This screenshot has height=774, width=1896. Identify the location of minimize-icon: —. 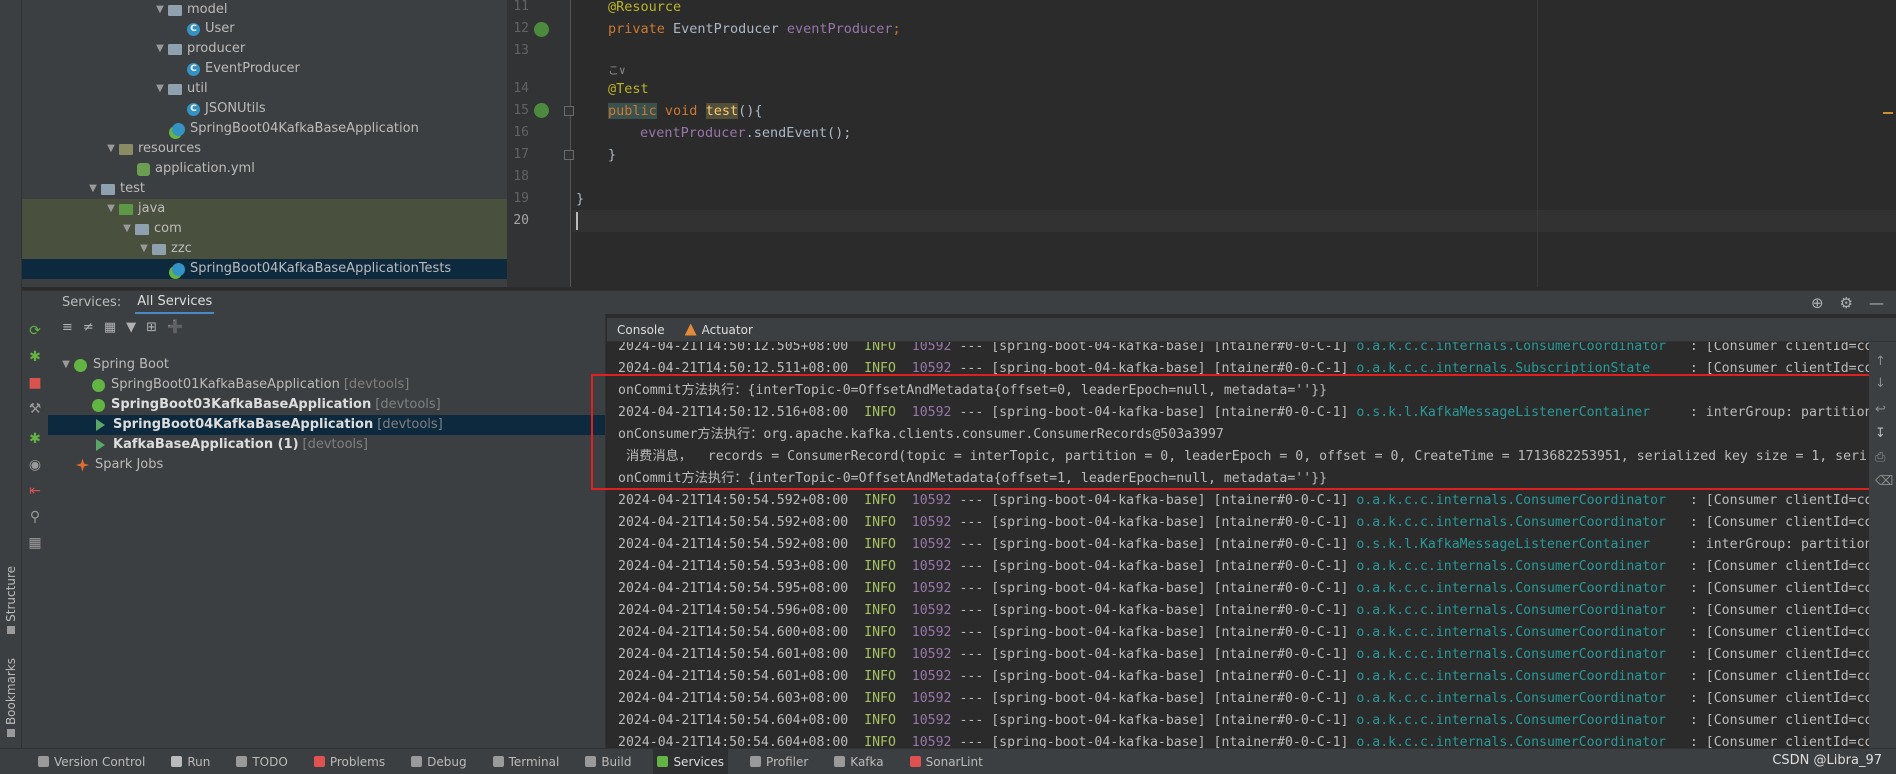
(1876, 303).